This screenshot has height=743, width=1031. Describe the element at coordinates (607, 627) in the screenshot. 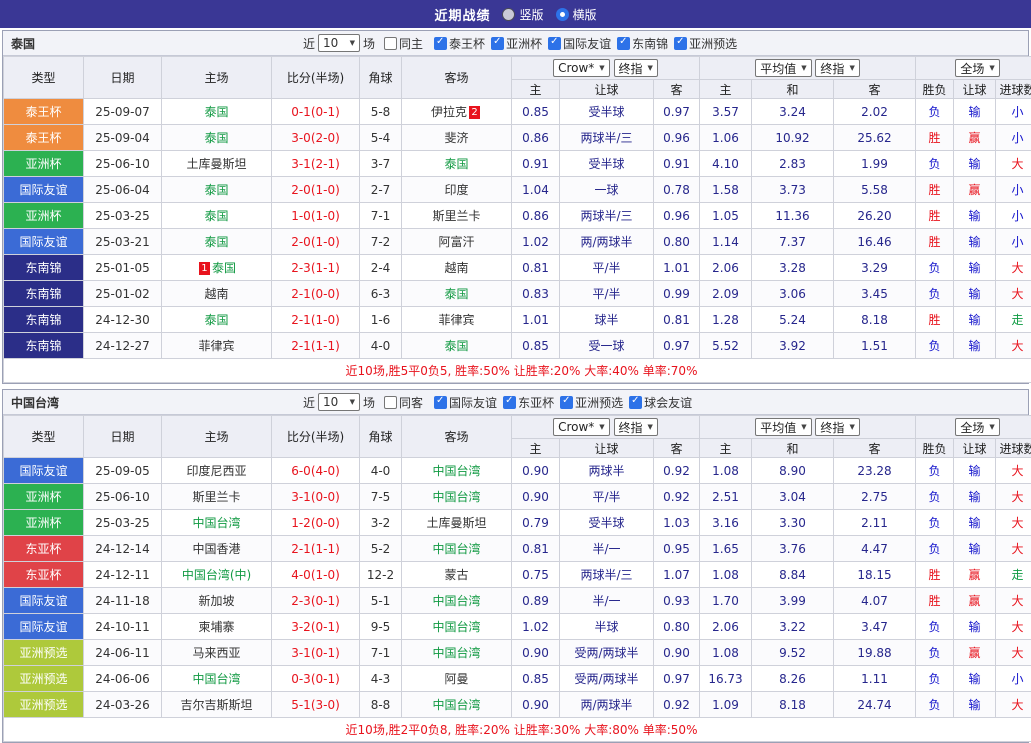

I see `handicap-line-cell: 半球` at that location.